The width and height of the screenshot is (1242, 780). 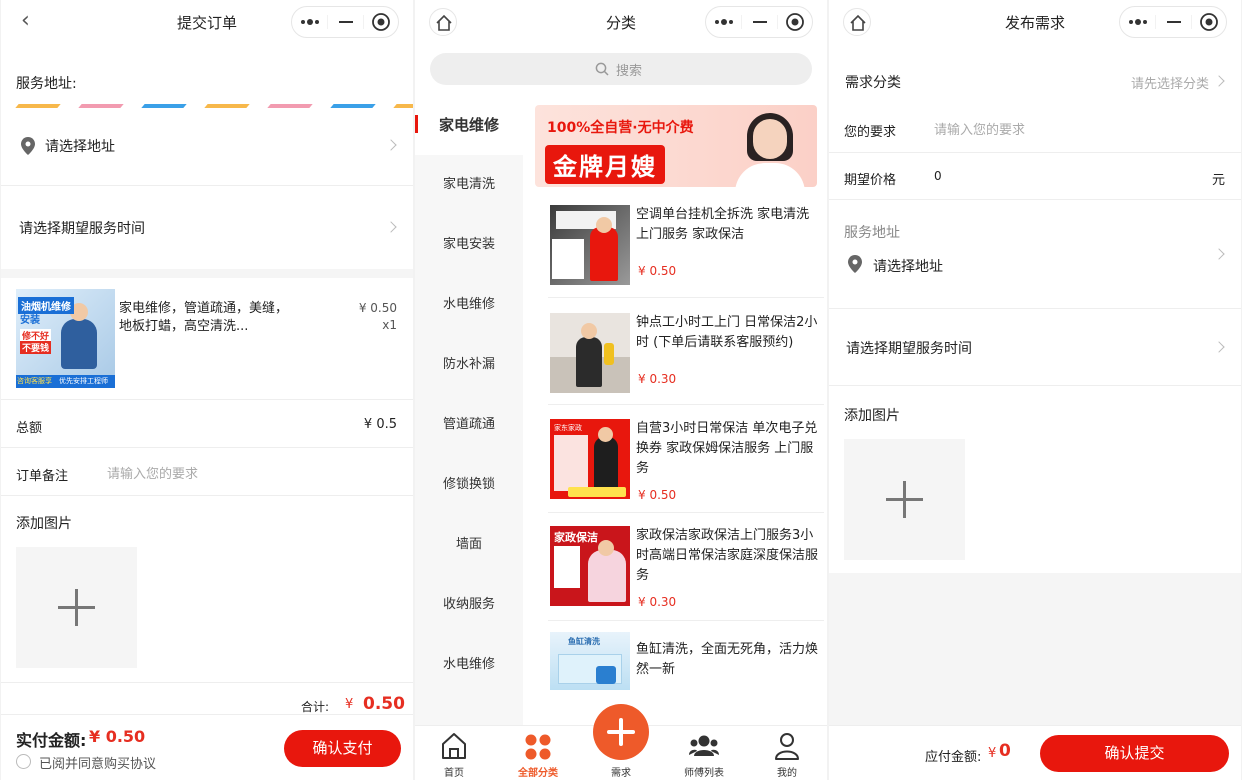 I want to click on thumb-tag: 优先安排工程师, so click(x=83, y=381).